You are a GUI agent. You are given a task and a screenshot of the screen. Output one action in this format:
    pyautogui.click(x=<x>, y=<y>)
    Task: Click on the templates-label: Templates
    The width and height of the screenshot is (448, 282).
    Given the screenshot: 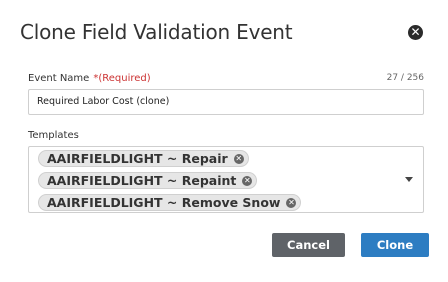 What is the action you would take?
    pyautogui.click(x=53, y=135)
    